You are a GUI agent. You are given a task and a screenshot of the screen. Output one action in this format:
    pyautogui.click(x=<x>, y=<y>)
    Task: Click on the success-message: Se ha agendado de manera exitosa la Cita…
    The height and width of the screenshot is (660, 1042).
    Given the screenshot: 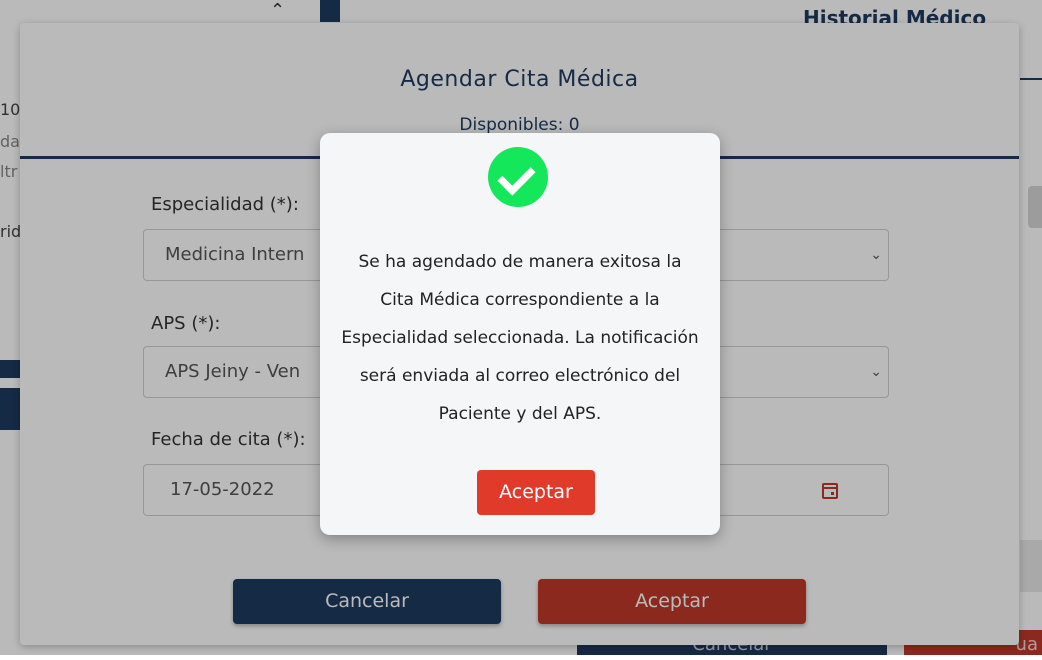 What is the action you would take?
    pyautogui.click(x=520, y=338)
    